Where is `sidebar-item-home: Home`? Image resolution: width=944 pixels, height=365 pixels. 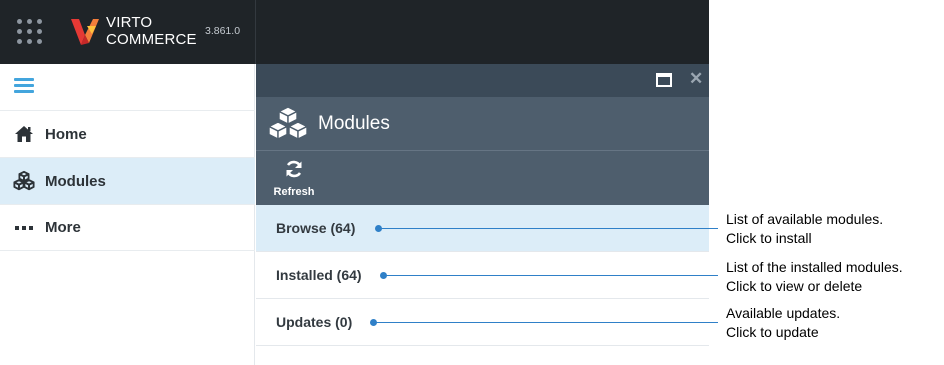
sidebar-item-home: Home is located at coordinates (127, 133).